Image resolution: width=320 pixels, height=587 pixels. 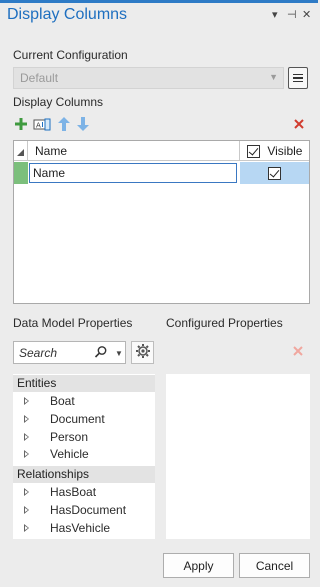 I want to click on close-icon: ✕, so click(x=306, y=14).